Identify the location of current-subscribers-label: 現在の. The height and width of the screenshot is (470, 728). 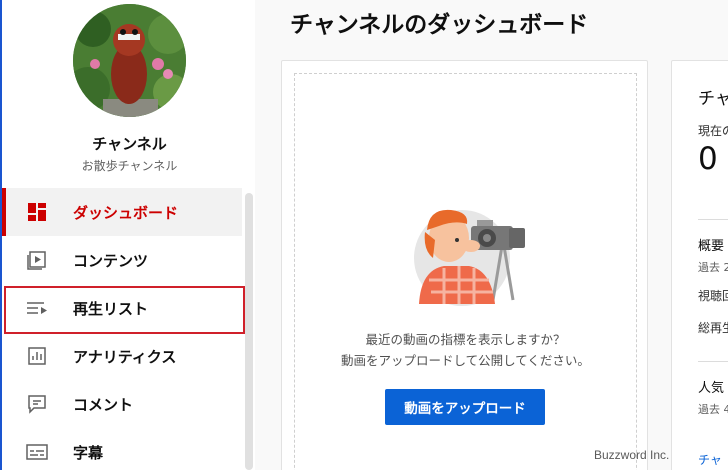
(713, 131).